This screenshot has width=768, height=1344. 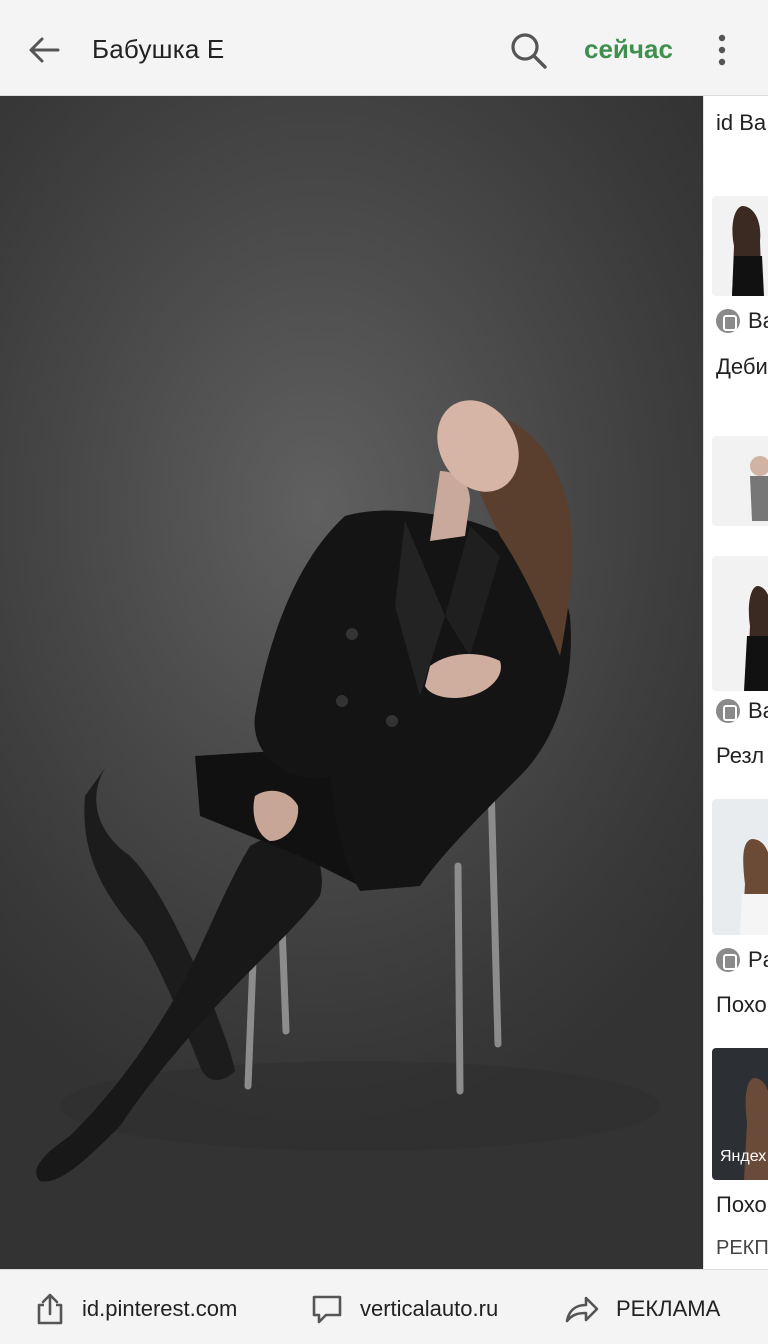 What do you see at coordinates (741, 123) in the screenshot?
I see `related-heading: id Ba` at bounding box center [741, 123].